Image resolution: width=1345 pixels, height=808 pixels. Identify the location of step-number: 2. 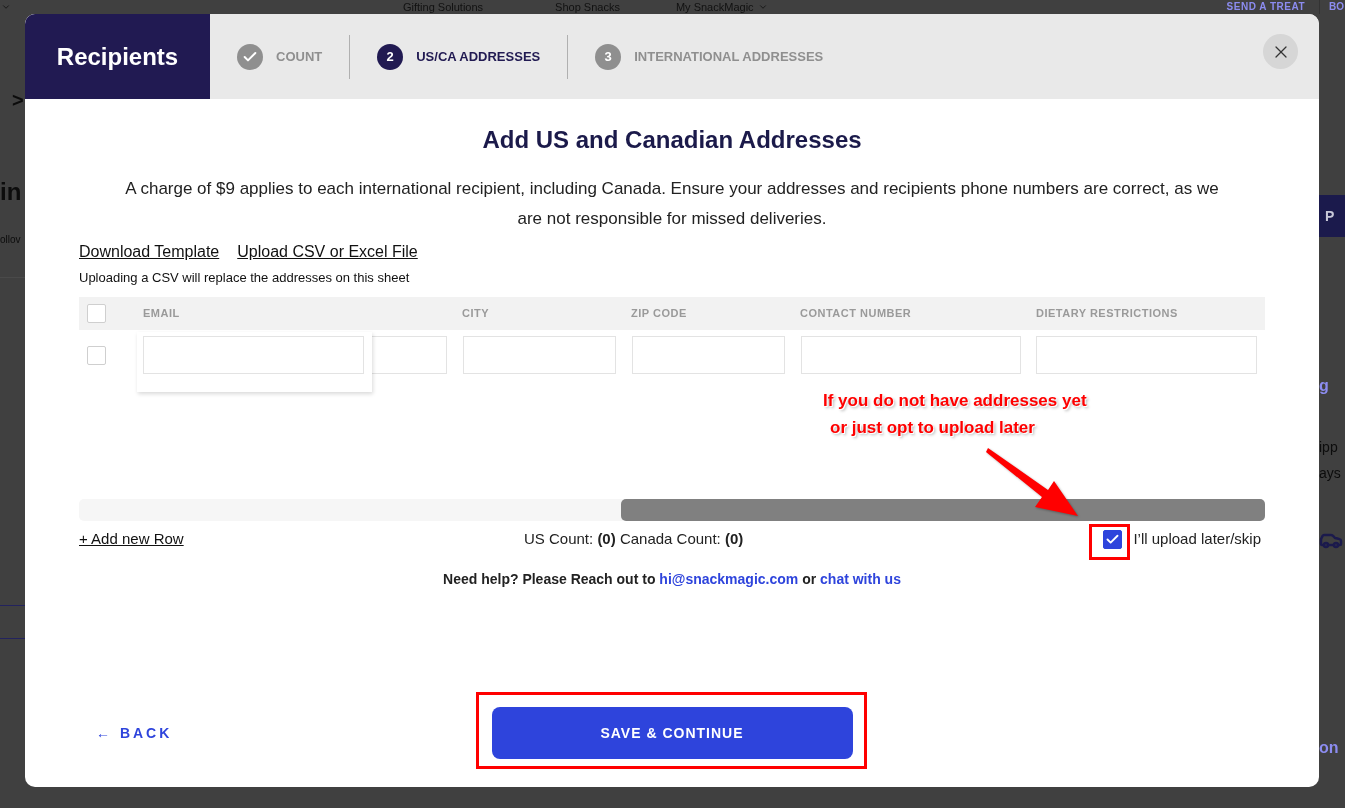
(390, 56).